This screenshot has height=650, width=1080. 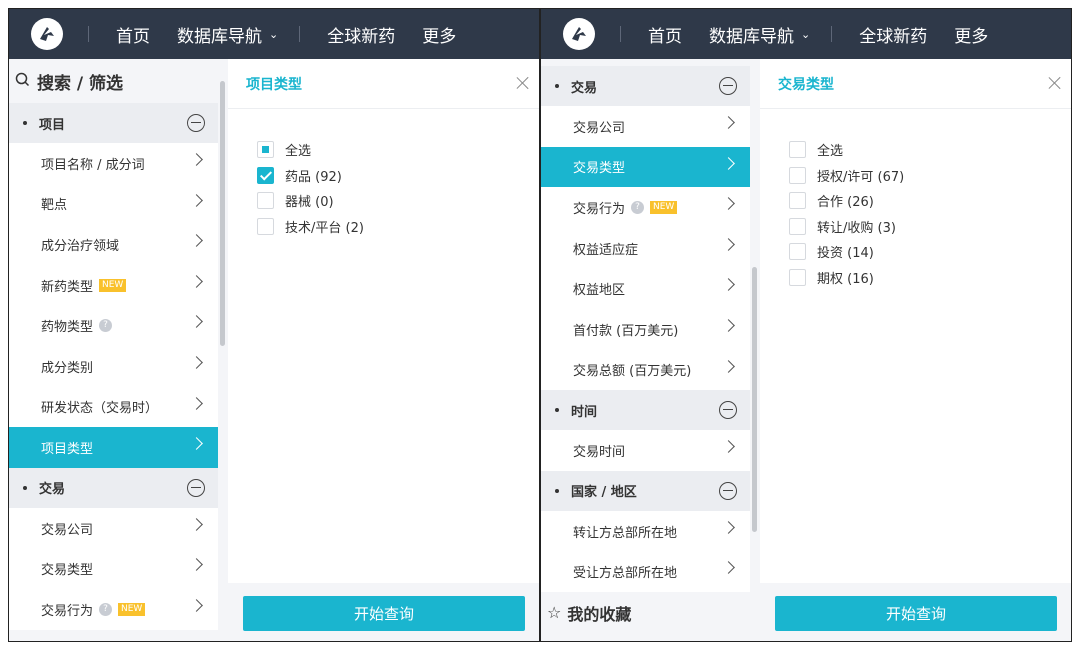 I want to click on sidebar-item: 靶点, so click(x=113, y=204).